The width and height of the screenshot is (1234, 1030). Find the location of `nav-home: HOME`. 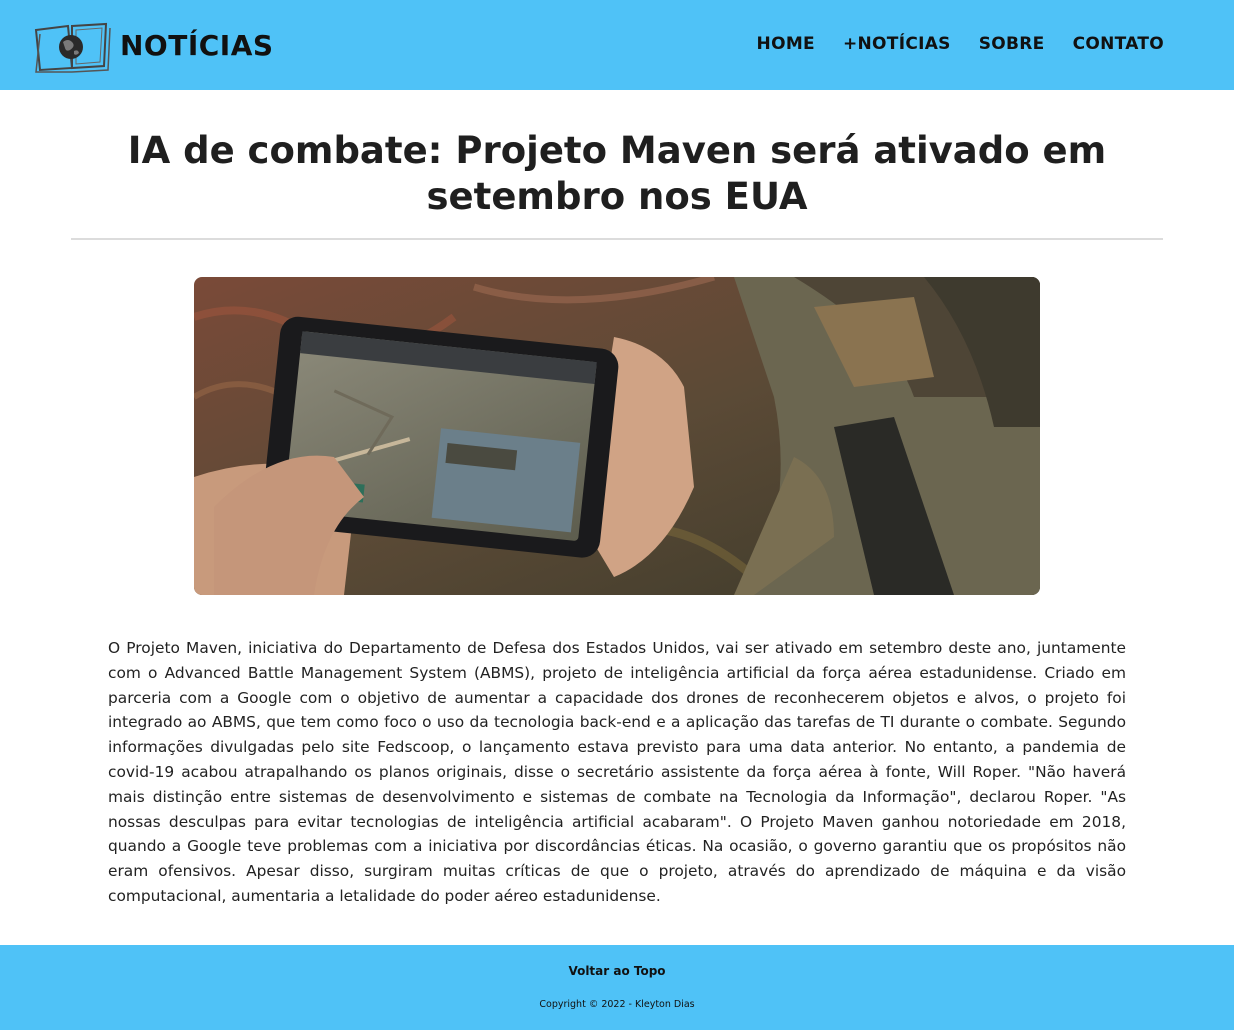

nav-home: HOME is located at coordinates (786, 44).